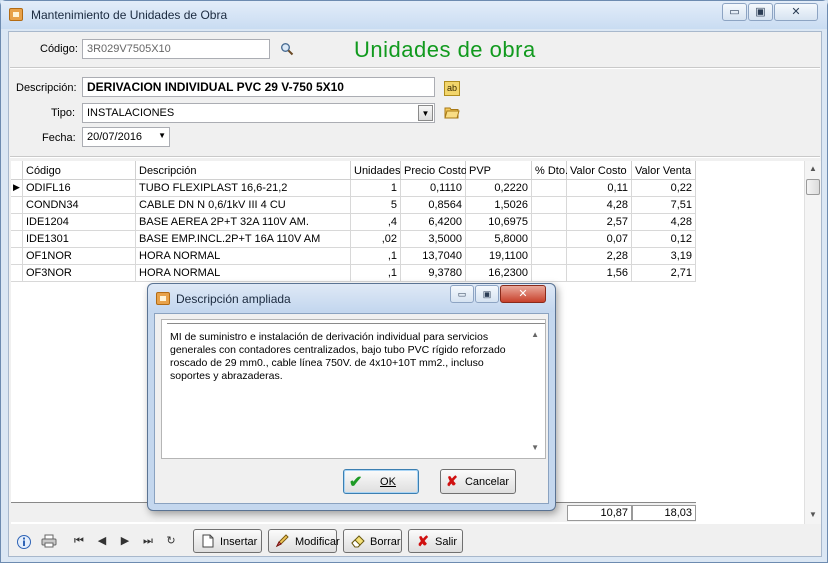  What do you see at coordinates (102, 541) in the screenshot?
I see `previous-record-icon: ◀` at bounding box center [102, 541].